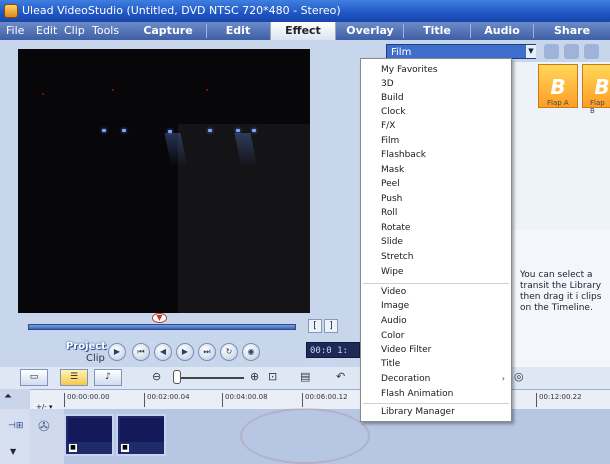 The width and height of the screenshot is (610, 464). I want to click on previous-frame-button: ◀, so click(163, 352).